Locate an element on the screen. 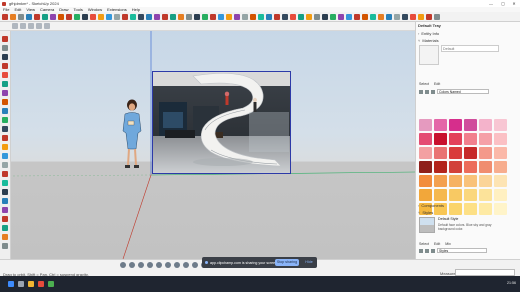 The height and width of the screenshot is (292, 520). palette-axes-icon is located at coordinates (5, 237).